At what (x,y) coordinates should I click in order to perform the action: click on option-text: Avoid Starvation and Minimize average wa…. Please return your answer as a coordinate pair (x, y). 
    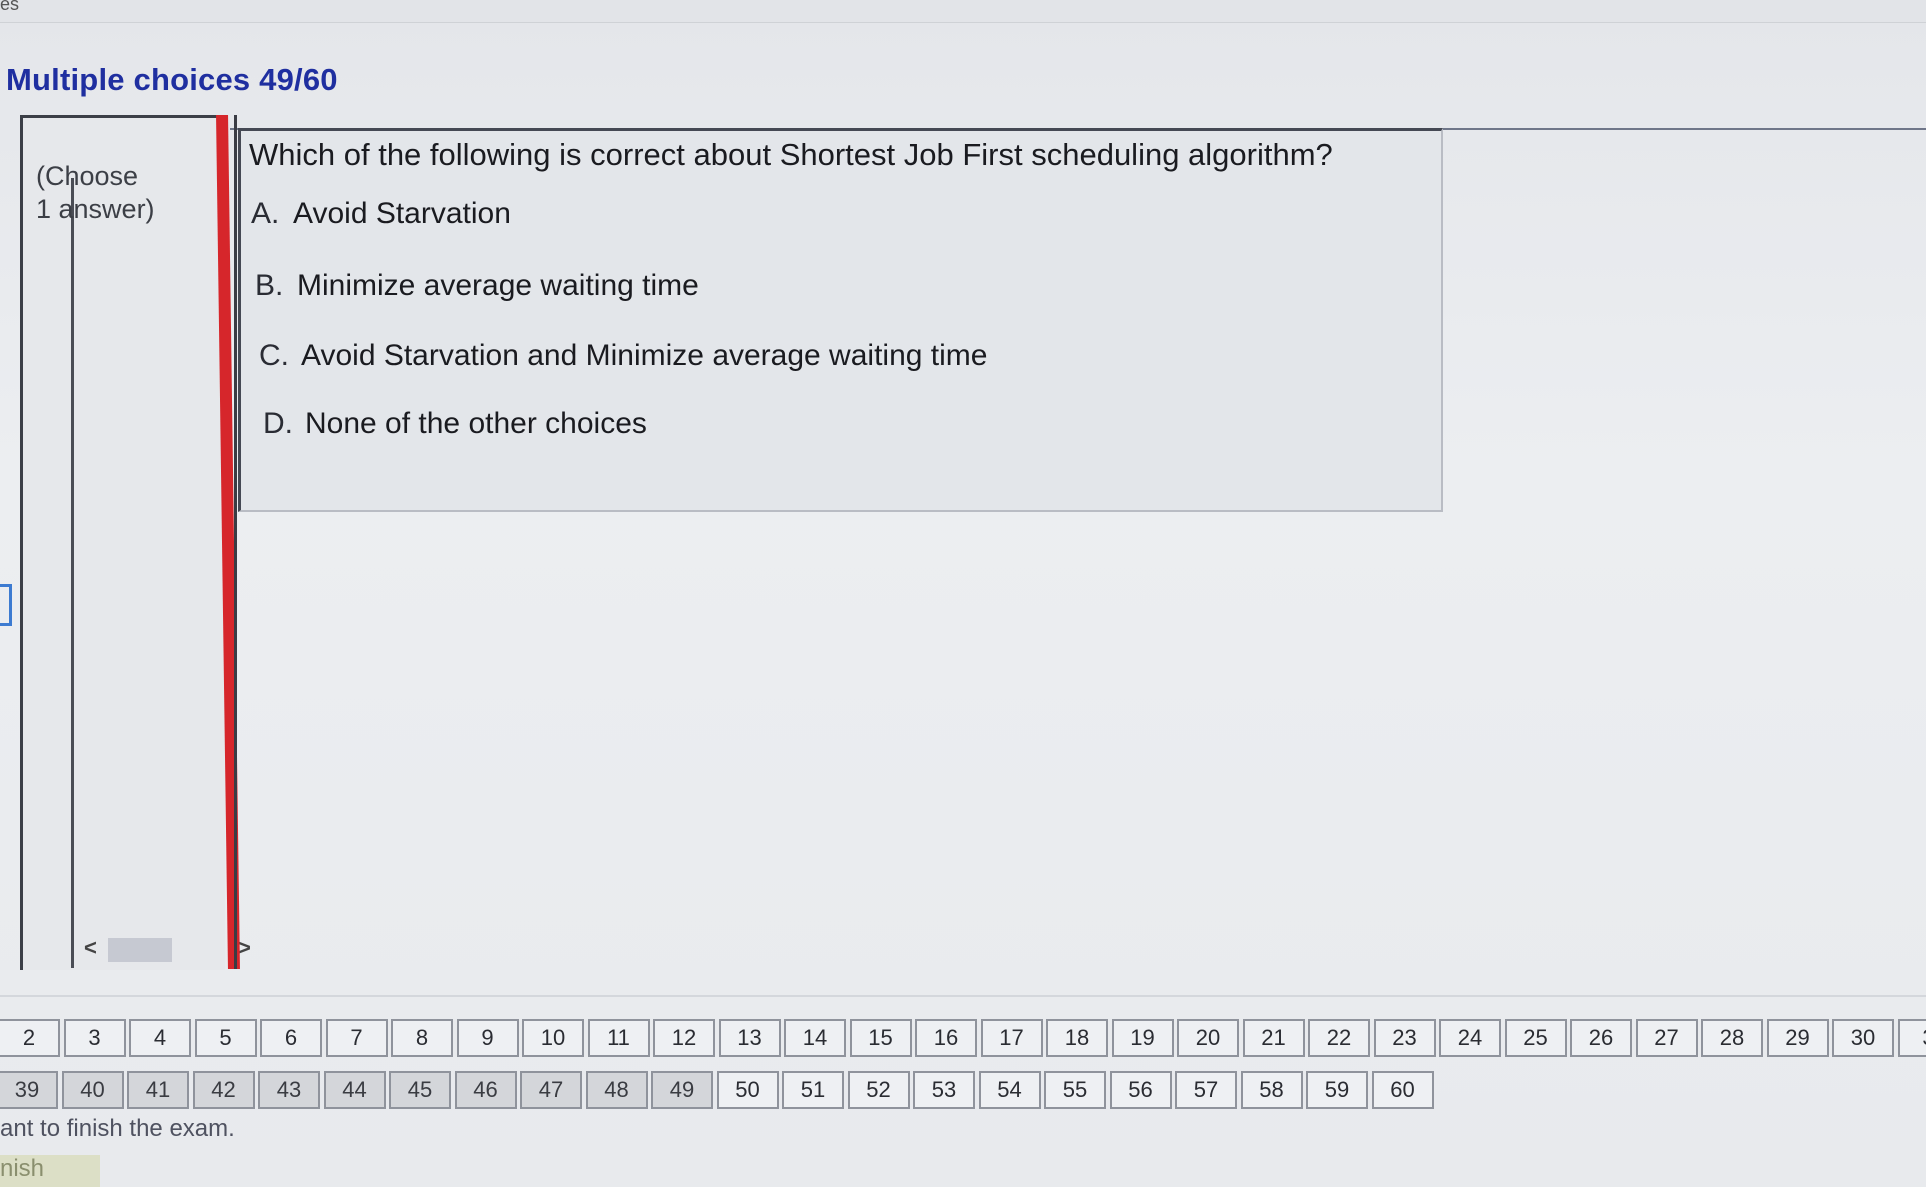
    Looking at the image, I should click on (644, 355).